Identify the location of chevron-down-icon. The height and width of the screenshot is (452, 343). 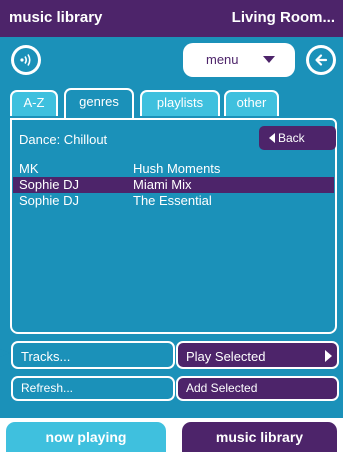
(269, 59).